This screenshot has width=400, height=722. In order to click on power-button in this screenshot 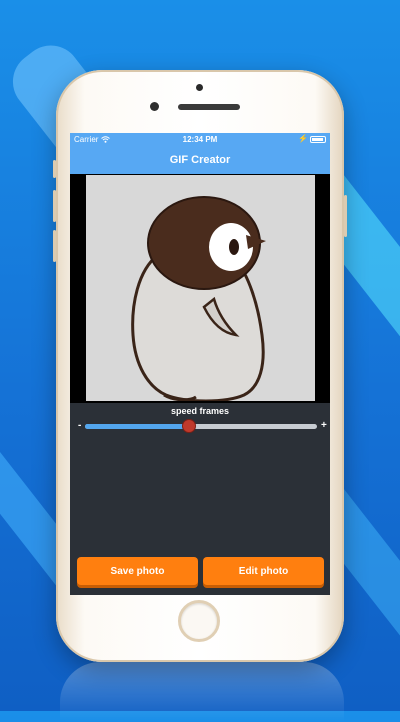, I will do `click(345, 216)`.